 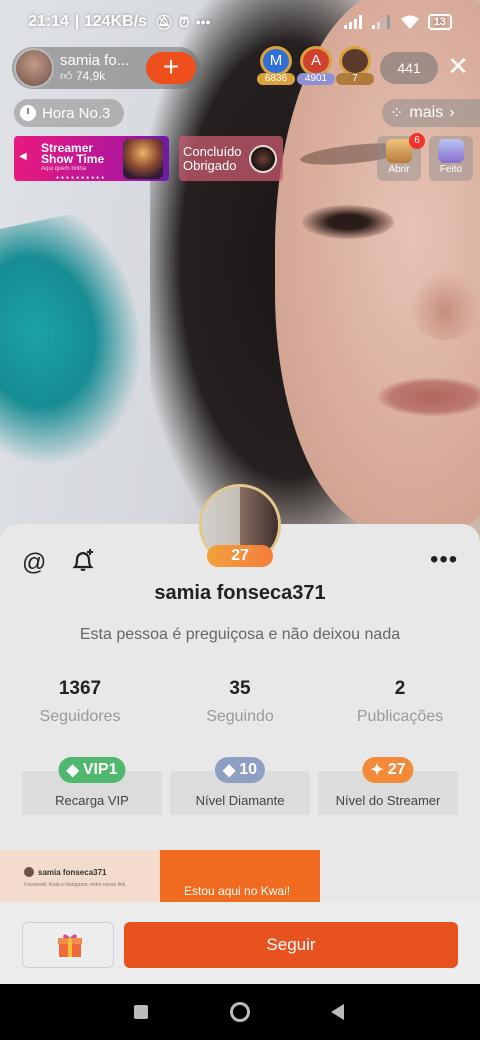 I want to click on open-box-label: Abrir, so click(x=399, y=169).